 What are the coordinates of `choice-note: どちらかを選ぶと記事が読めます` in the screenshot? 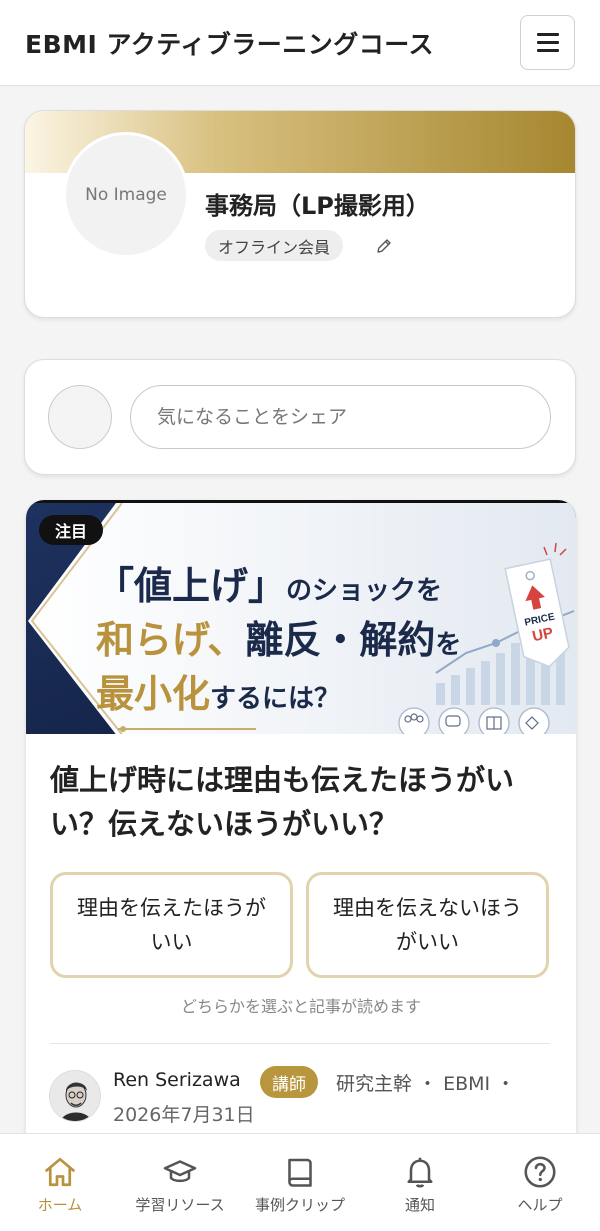 It's located at (300, 1006).